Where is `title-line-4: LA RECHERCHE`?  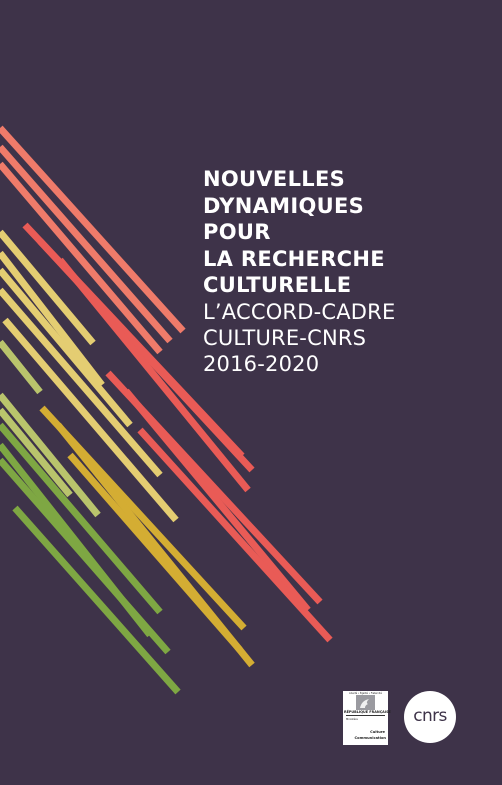 title-line-4: LA RECHERCHE is located at coordinates (294, 258).